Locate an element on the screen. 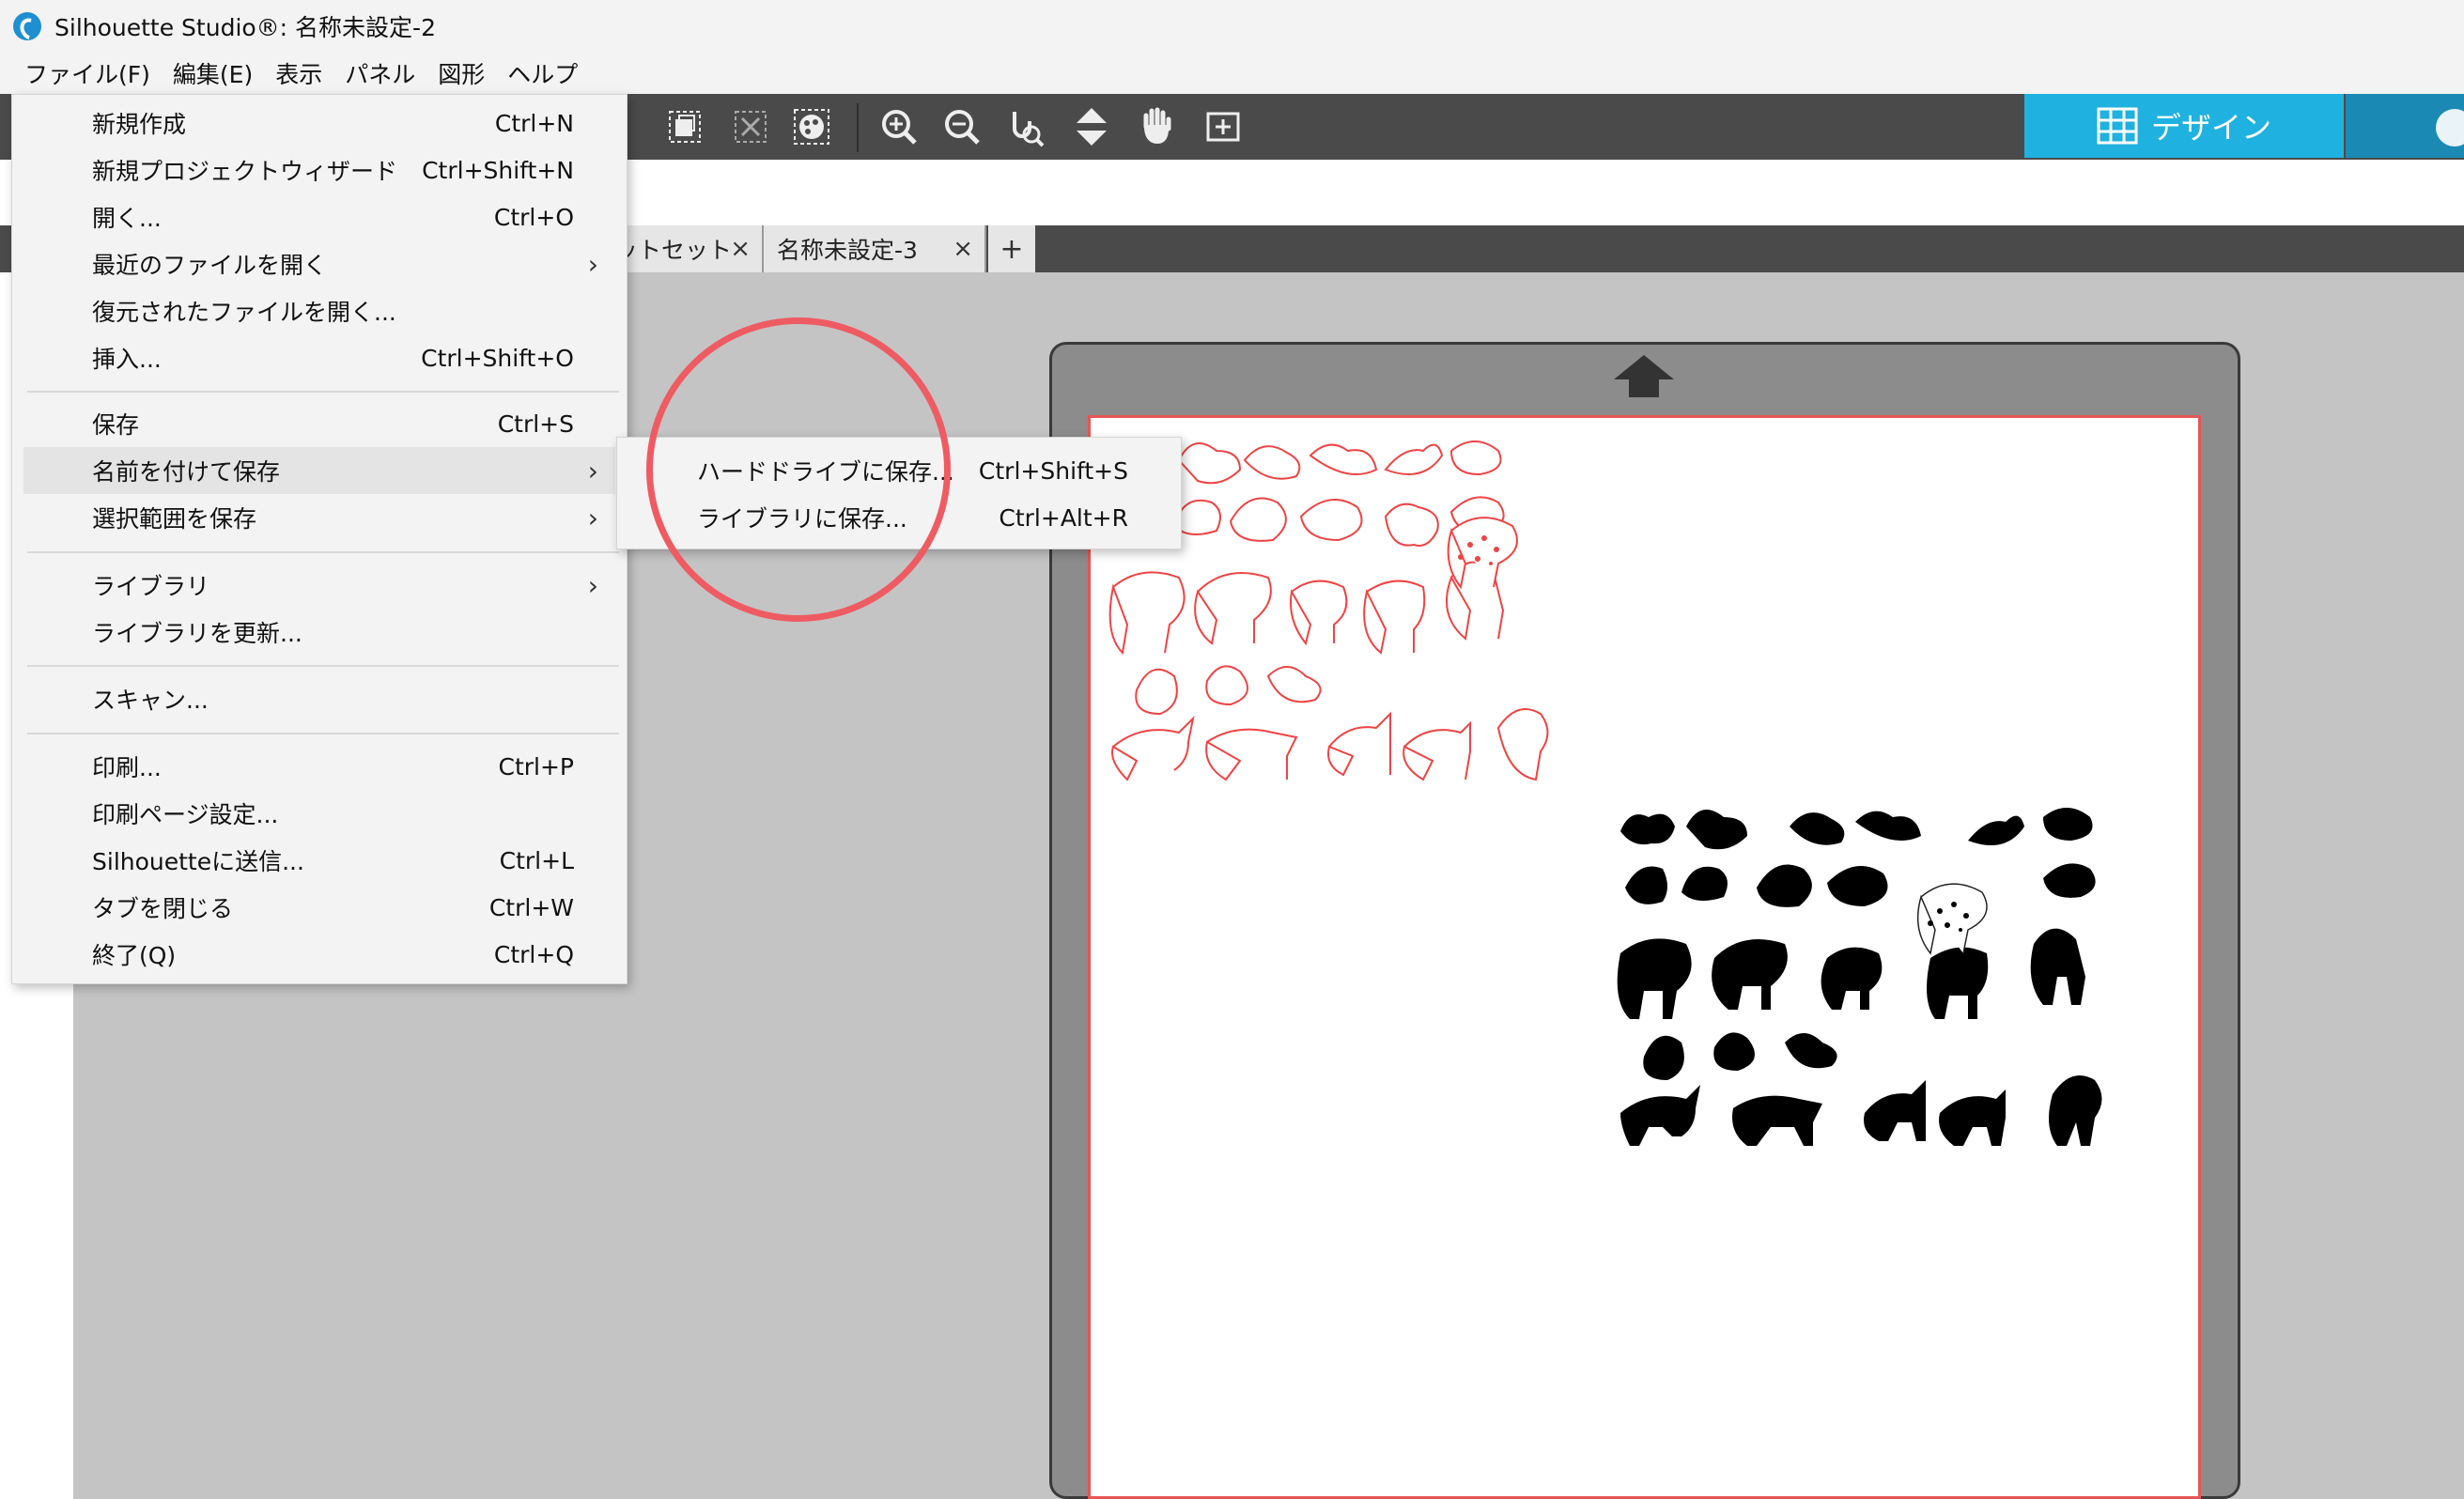 The height and width of the screenshot is (1499, 2464). menu-item-shortcut: Ctrl+S is located at coordinates (535, 424).